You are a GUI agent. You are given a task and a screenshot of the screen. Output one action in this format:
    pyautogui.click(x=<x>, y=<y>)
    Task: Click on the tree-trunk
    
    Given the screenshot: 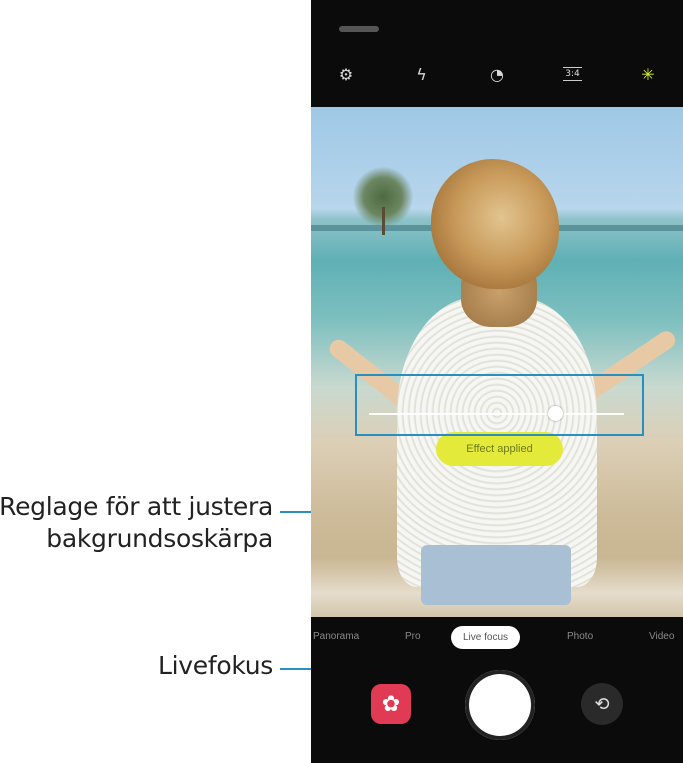 What is the action you would take?
    pyautogui.click(x=383, y=221)
    